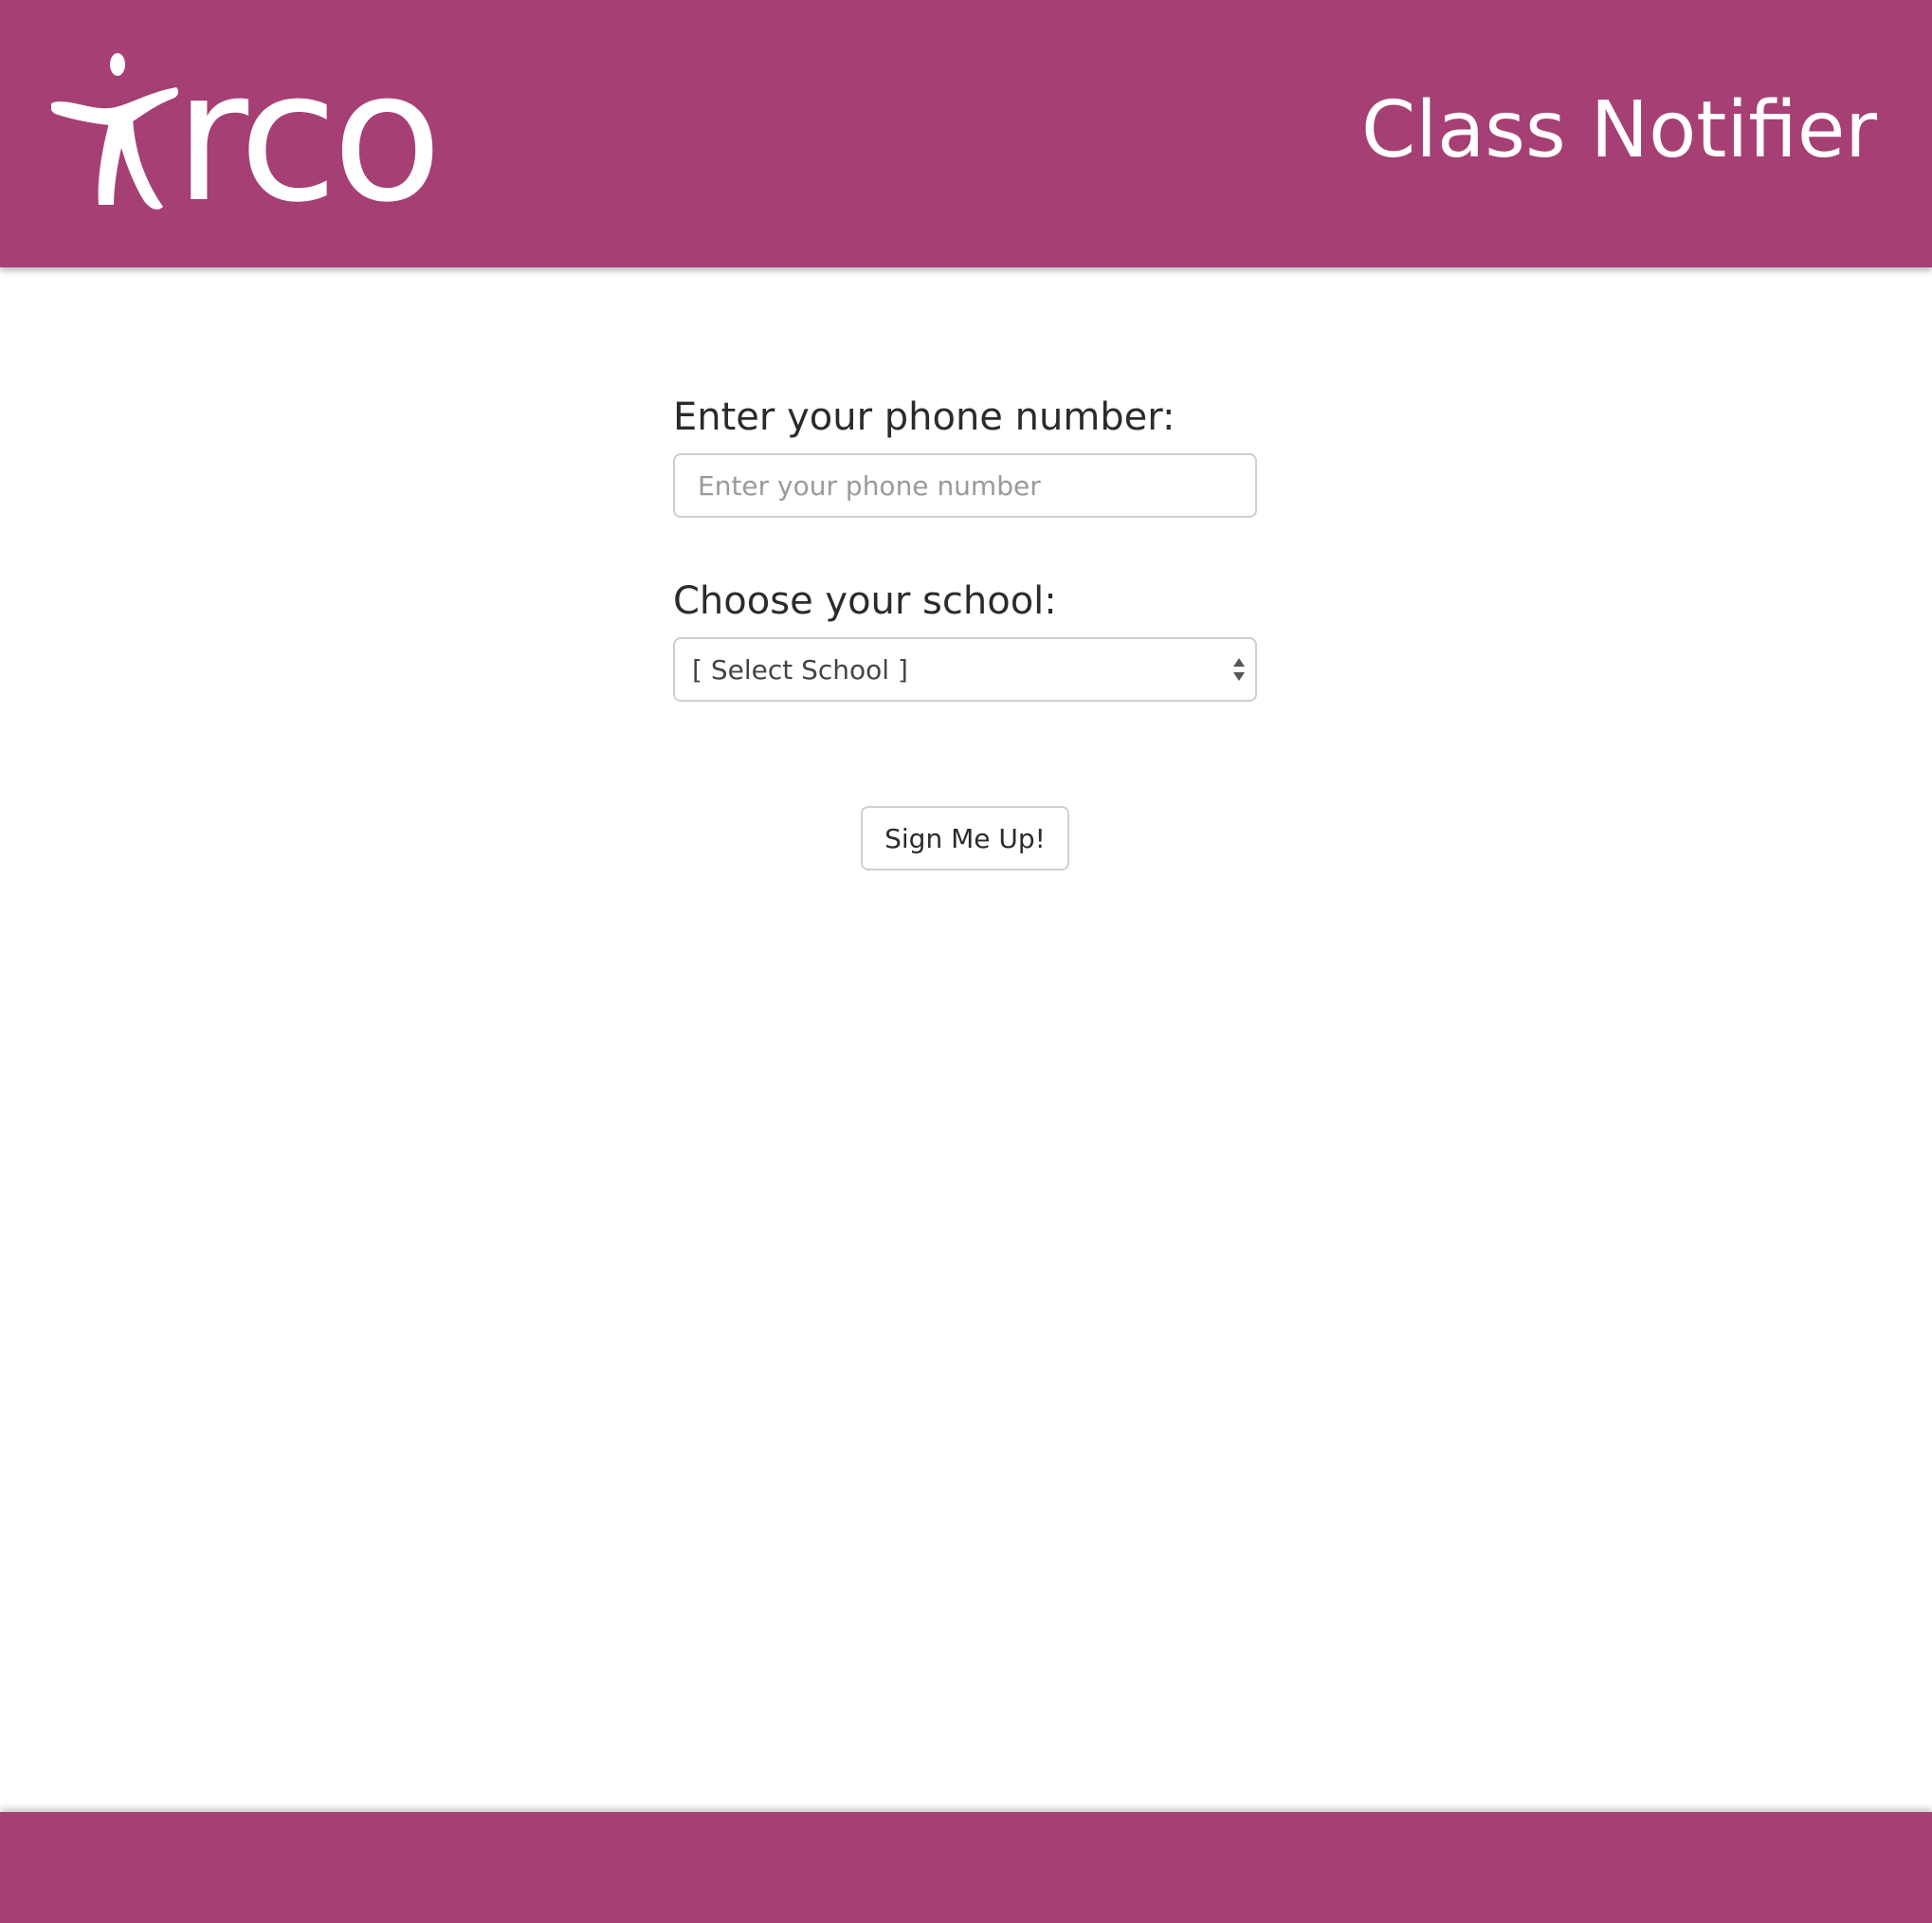 The image size is (1932, 1923). What do you see at coordinates (965, 669) in the screenshot?
I see `school-select: [ Select School ]` at bounding box center [965, 669].